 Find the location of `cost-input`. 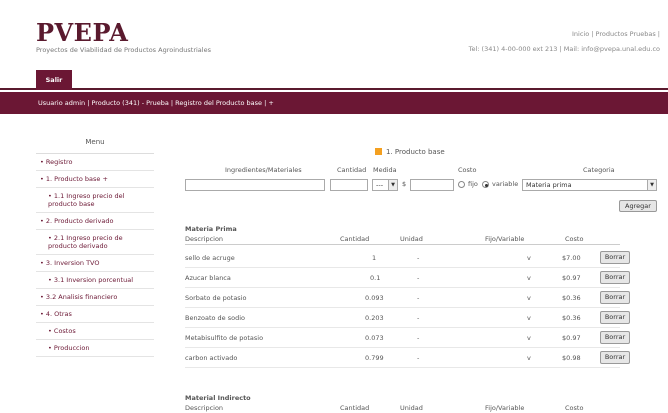

cost-input is located at coordinates (432, 185).